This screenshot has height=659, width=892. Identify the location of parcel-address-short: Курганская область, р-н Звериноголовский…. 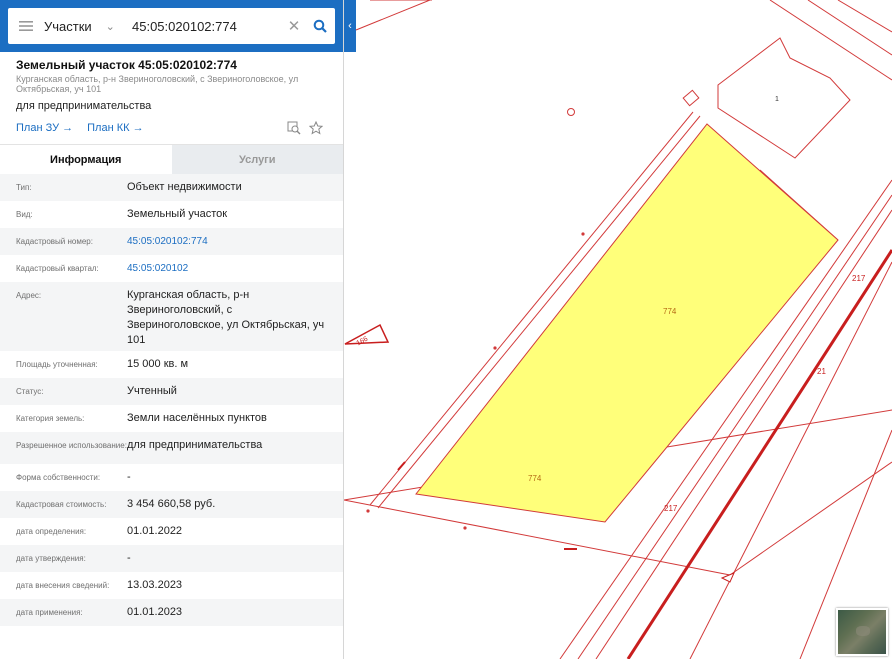
(157, 84).